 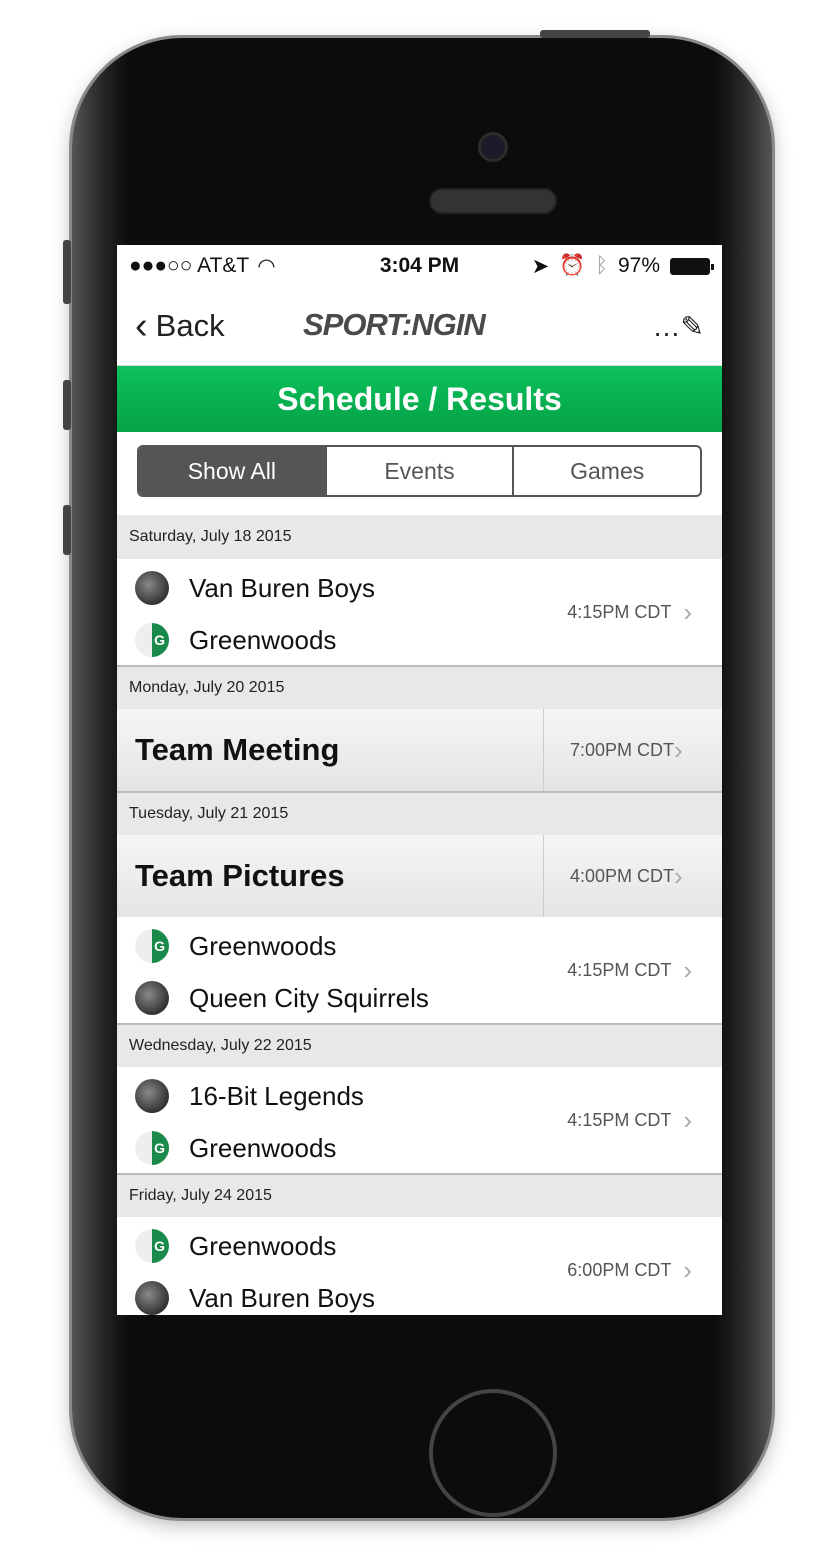 What do you see at coordinates (572, 265) in the screenshot?
I see `alarm-icon: ⏰` at bounding box center [572, 265].